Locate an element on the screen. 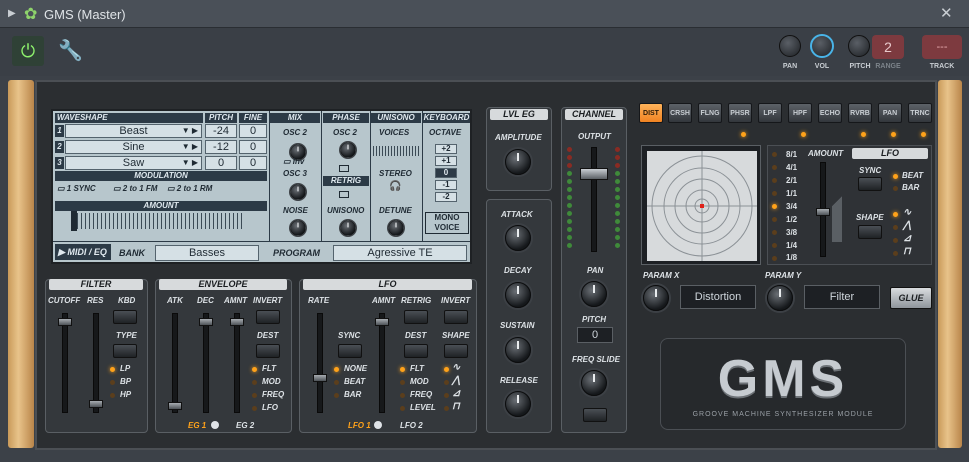 Image resolution: width=969 pixels, height=462 pixels. volume-knob is located at coordinates (822, 46).